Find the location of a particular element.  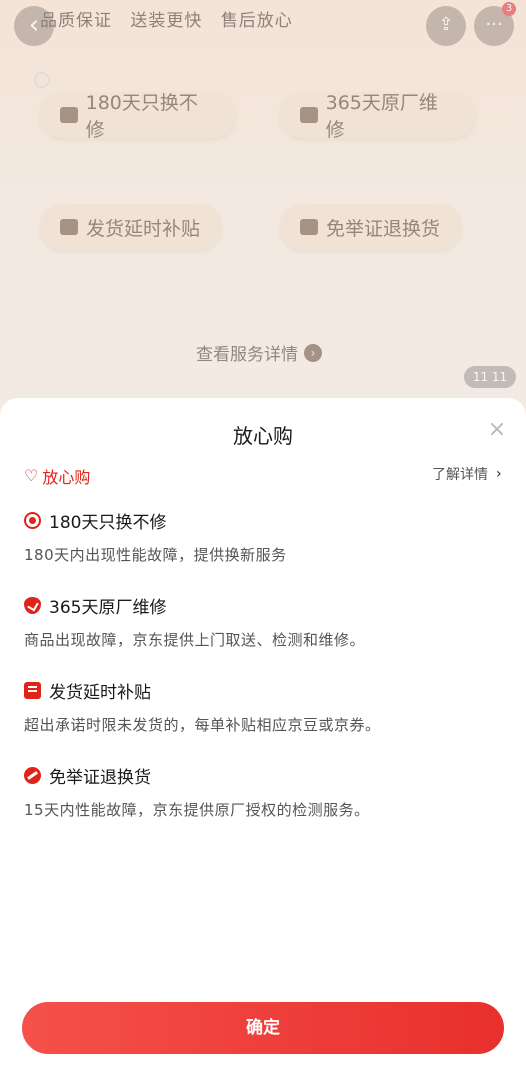

no-proof-icon is located at coordinates (32, 775).